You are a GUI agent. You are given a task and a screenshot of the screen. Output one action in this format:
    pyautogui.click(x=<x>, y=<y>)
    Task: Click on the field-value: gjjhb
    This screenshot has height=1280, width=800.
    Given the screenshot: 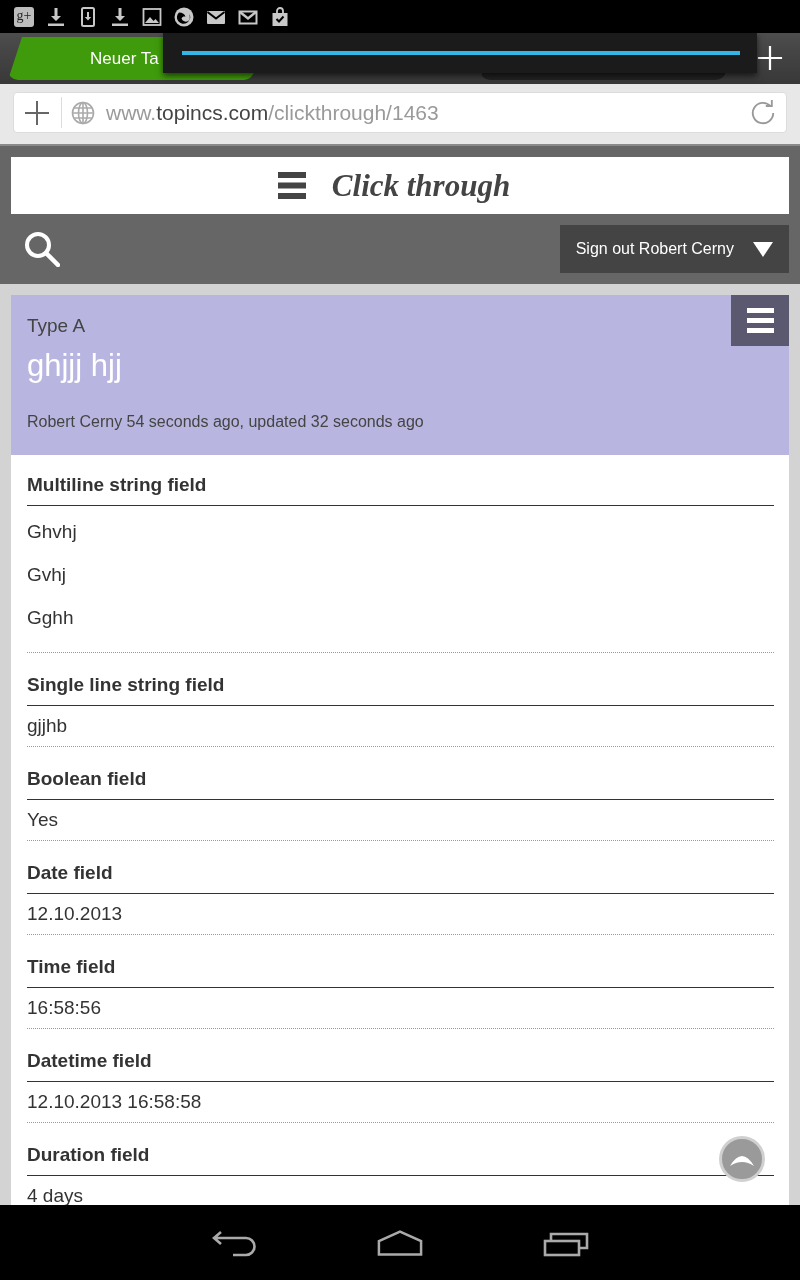 What is the action you would take?
    pyautogui.click(x=47, y=726)
    